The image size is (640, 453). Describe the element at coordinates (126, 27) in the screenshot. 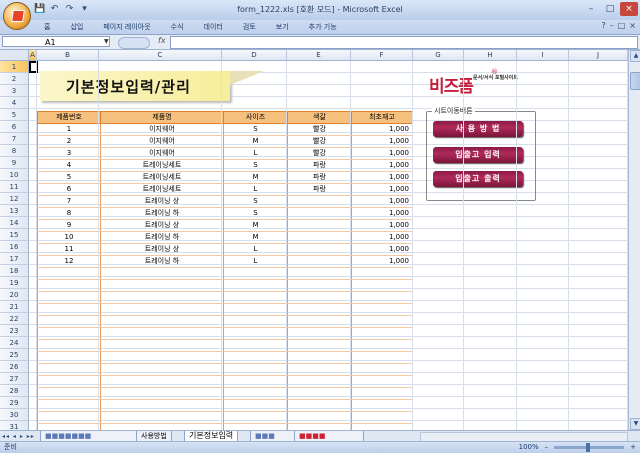

I see `ribbon-tab: 페이지 레이아웃` at that location.